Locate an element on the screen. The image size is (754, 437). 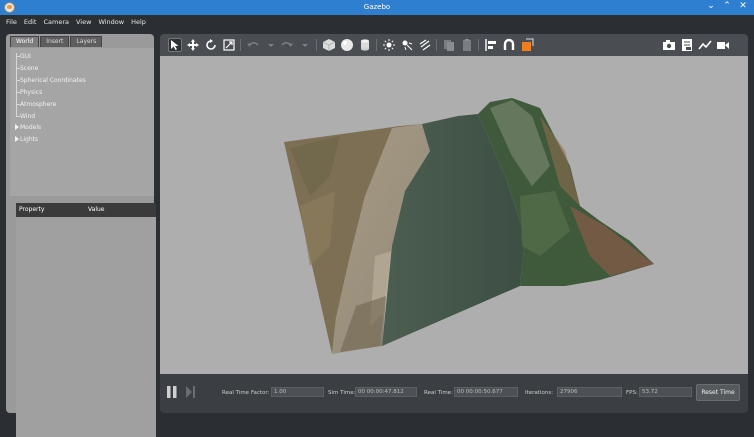
toolbar is located at coordinates (454, 45).